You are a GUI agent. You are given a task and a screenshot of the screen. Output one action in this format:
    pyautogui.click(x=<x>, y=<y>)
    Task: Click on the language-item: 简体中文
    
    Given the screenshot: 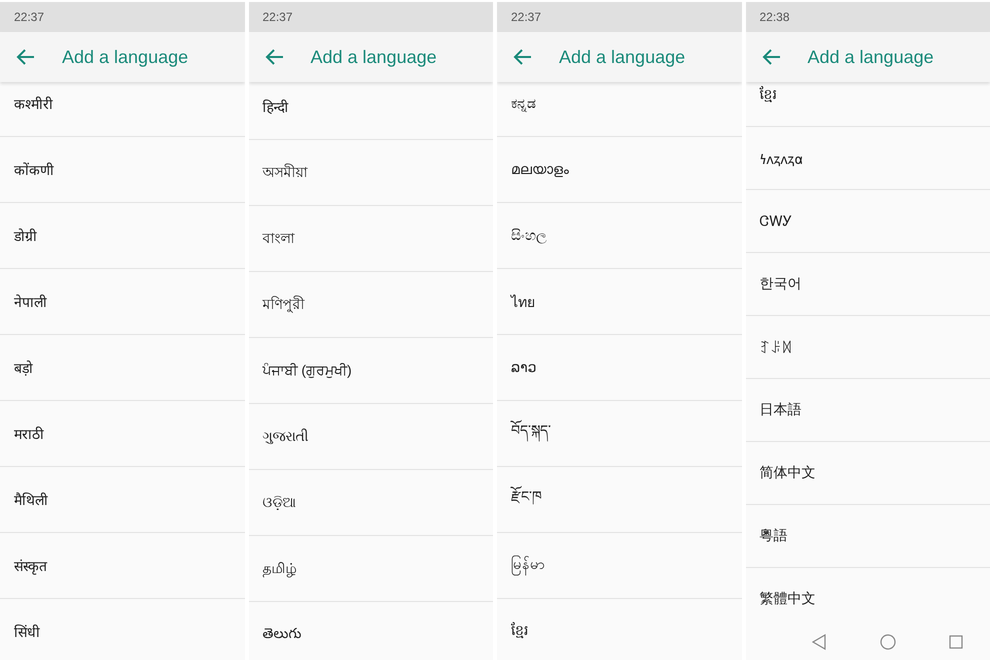 What is the action you would take?
    pyautogui.click(x=868, y=473)
    